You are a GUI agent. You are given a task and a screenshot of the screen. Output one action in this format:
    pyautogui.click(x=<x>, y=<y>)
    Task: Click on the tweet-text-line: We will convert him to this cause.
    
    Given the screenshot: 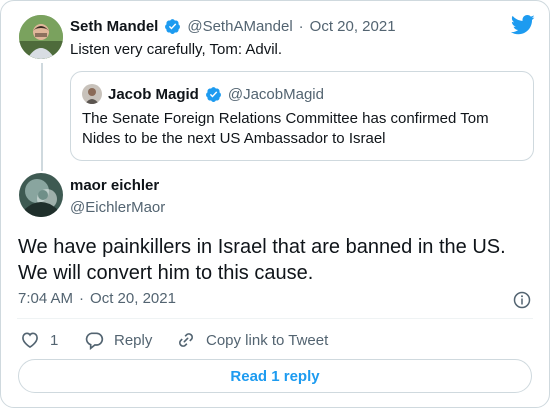 What is the action you would take?
    pyautogui.click(x=166, y=273)
    